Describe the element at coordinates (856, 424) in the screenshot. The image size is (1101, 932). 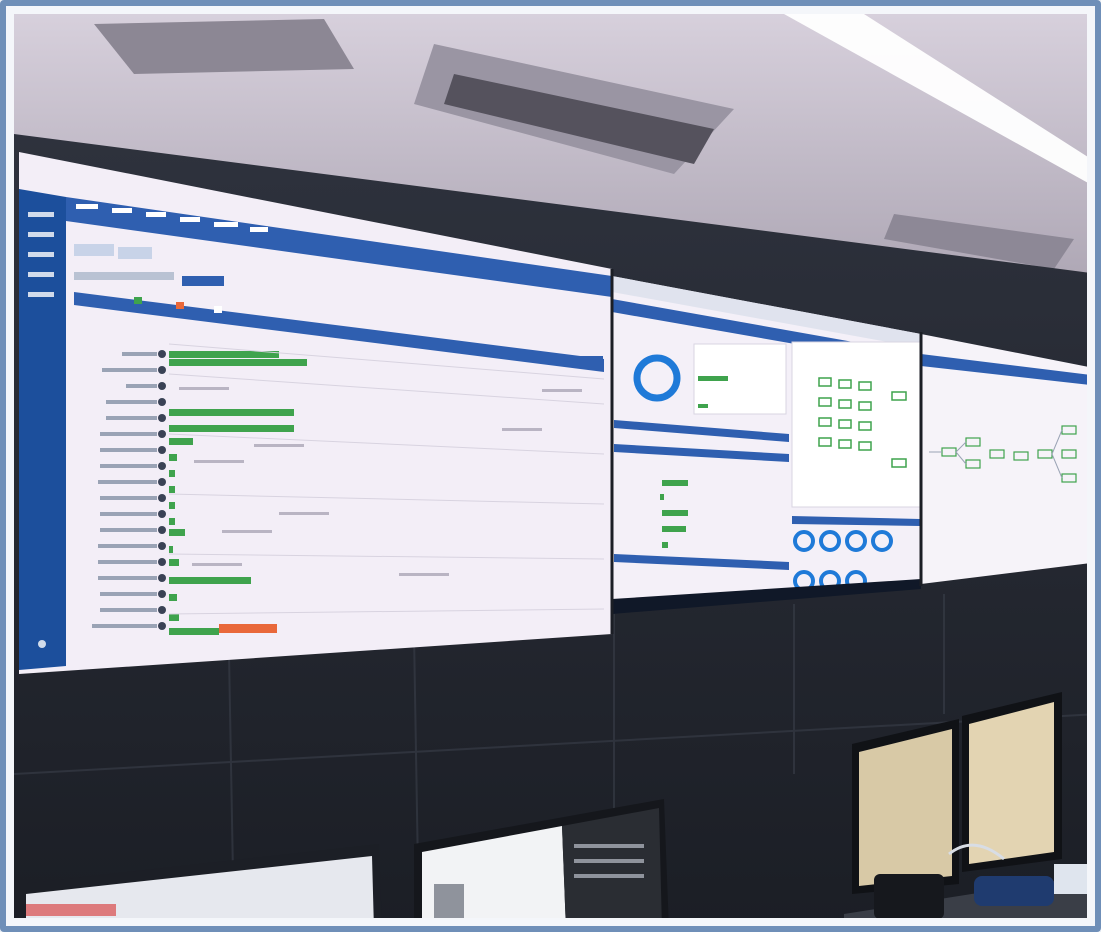
I see `middle-flow-panel` at that location.